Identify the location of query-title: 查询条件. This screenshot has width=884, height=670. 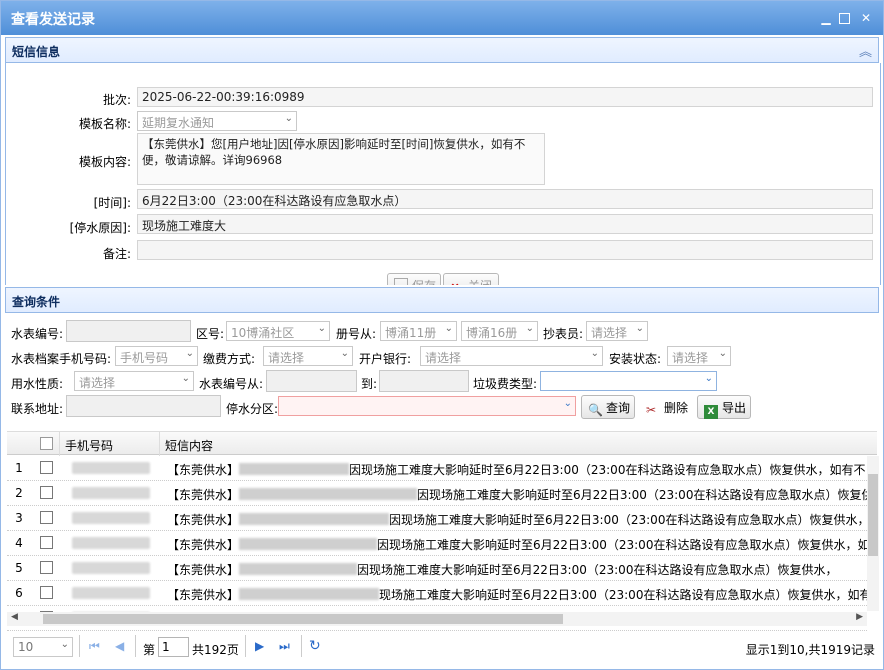
(36, 302).